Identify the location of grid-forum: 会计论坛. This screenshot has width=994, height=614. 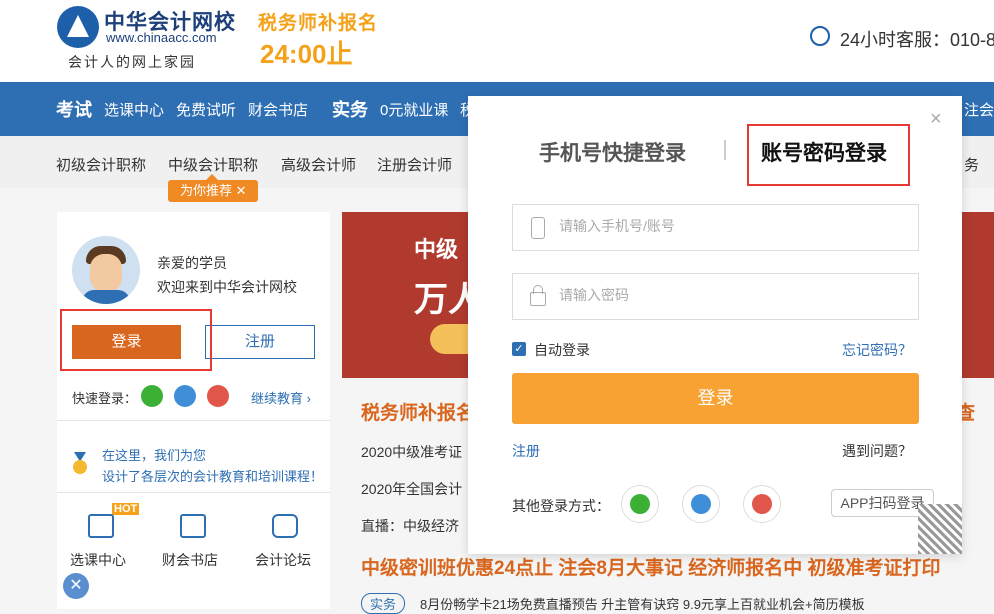
(283, 560).